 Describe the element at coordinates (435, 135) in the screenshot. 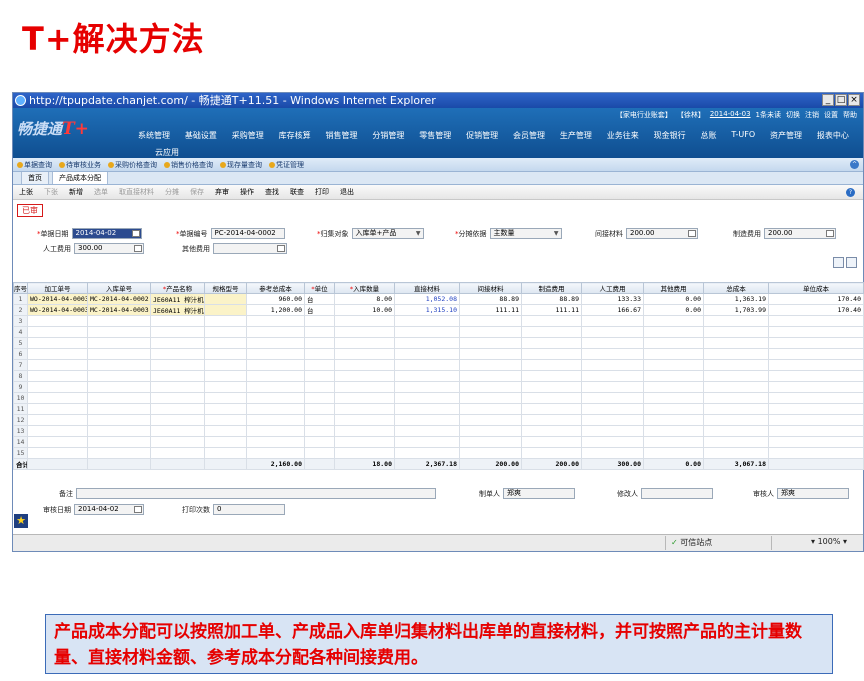

I see `module-item: 零售管理` at that location.